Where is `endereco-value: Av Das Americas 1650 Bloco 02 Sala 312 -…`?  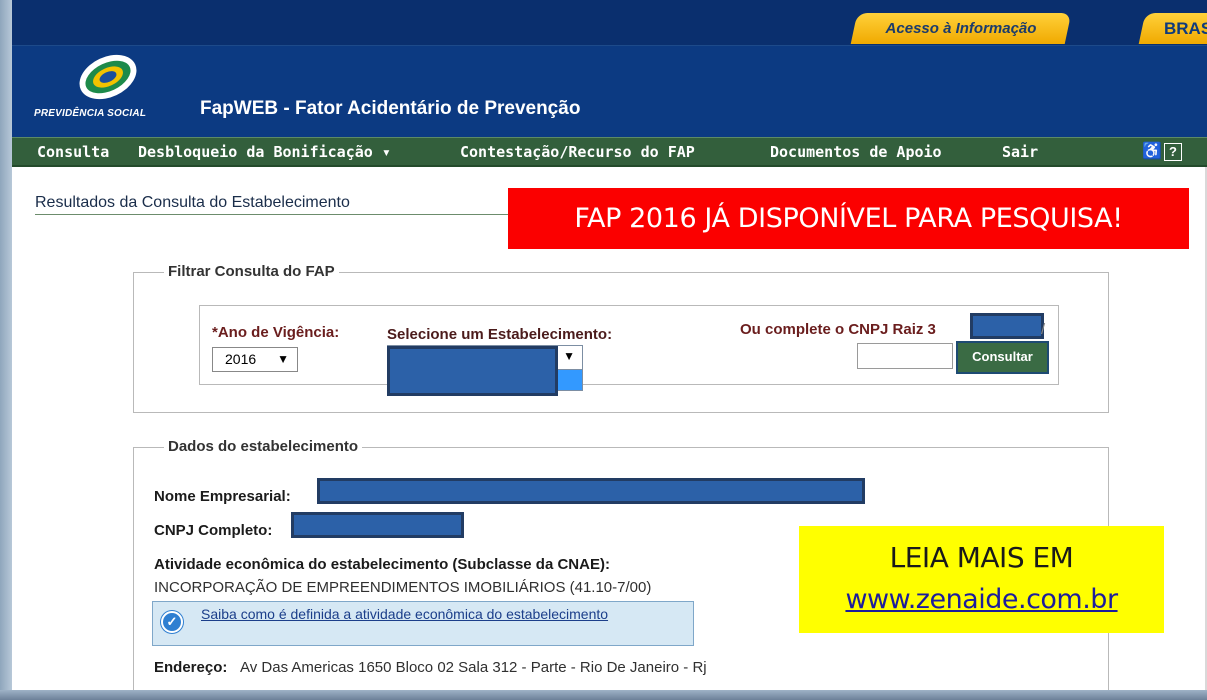
endereco-value: Av Das Americas 1650 Bloco 02 Sala 312 -… is located at coordinates (473, 667).